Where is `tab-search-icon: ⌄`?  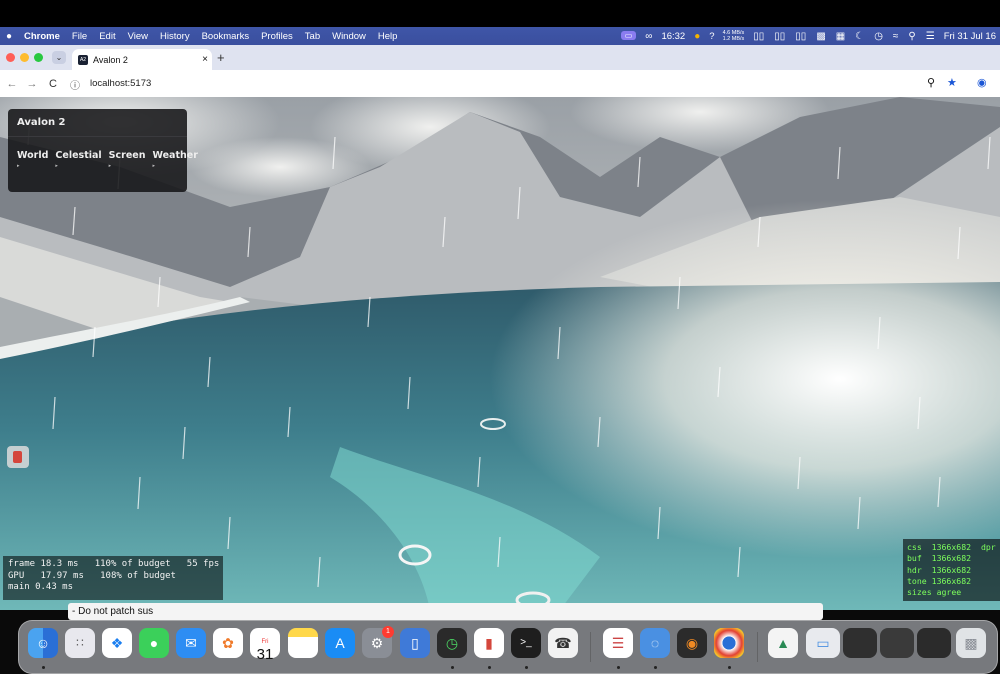
tab-search-icon: ⌄ is located at coordinates (59, 57).